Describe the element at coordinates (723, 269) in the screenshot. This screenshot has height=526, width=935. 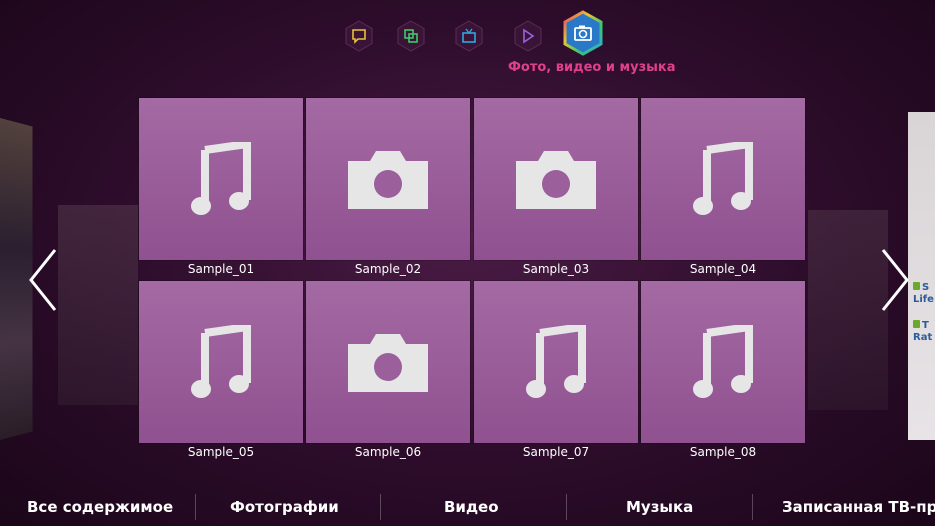
I see `media-tile-label: Sample_04` at that location.